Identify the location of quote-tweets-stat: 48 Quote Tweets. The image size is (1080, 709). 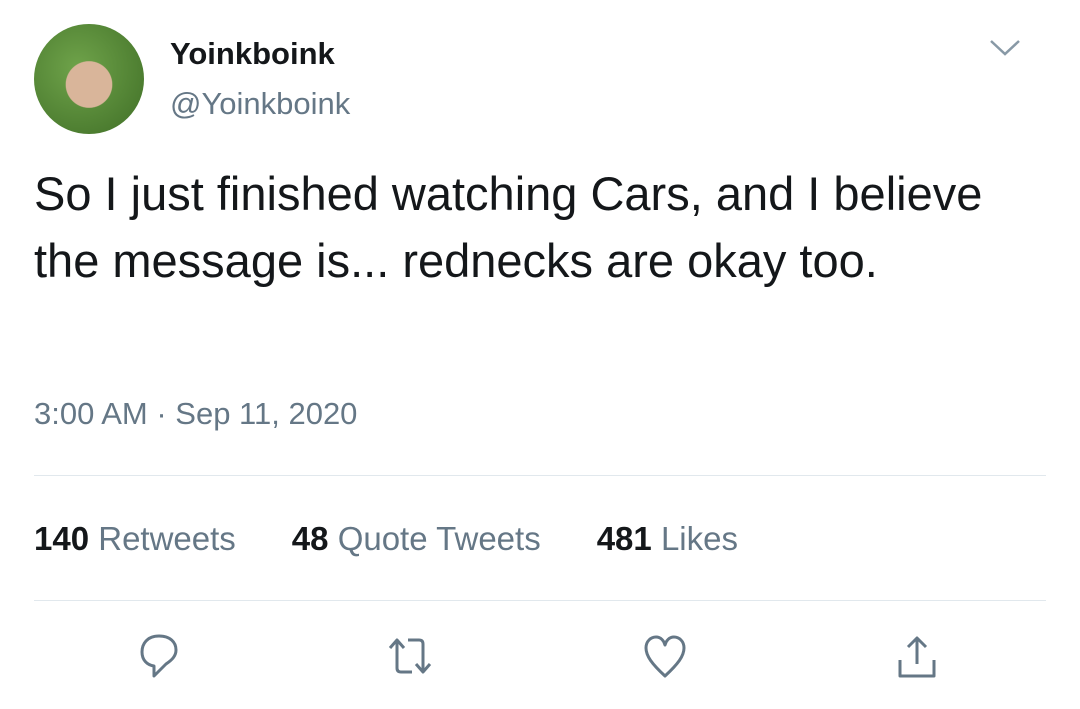
(416, 539).